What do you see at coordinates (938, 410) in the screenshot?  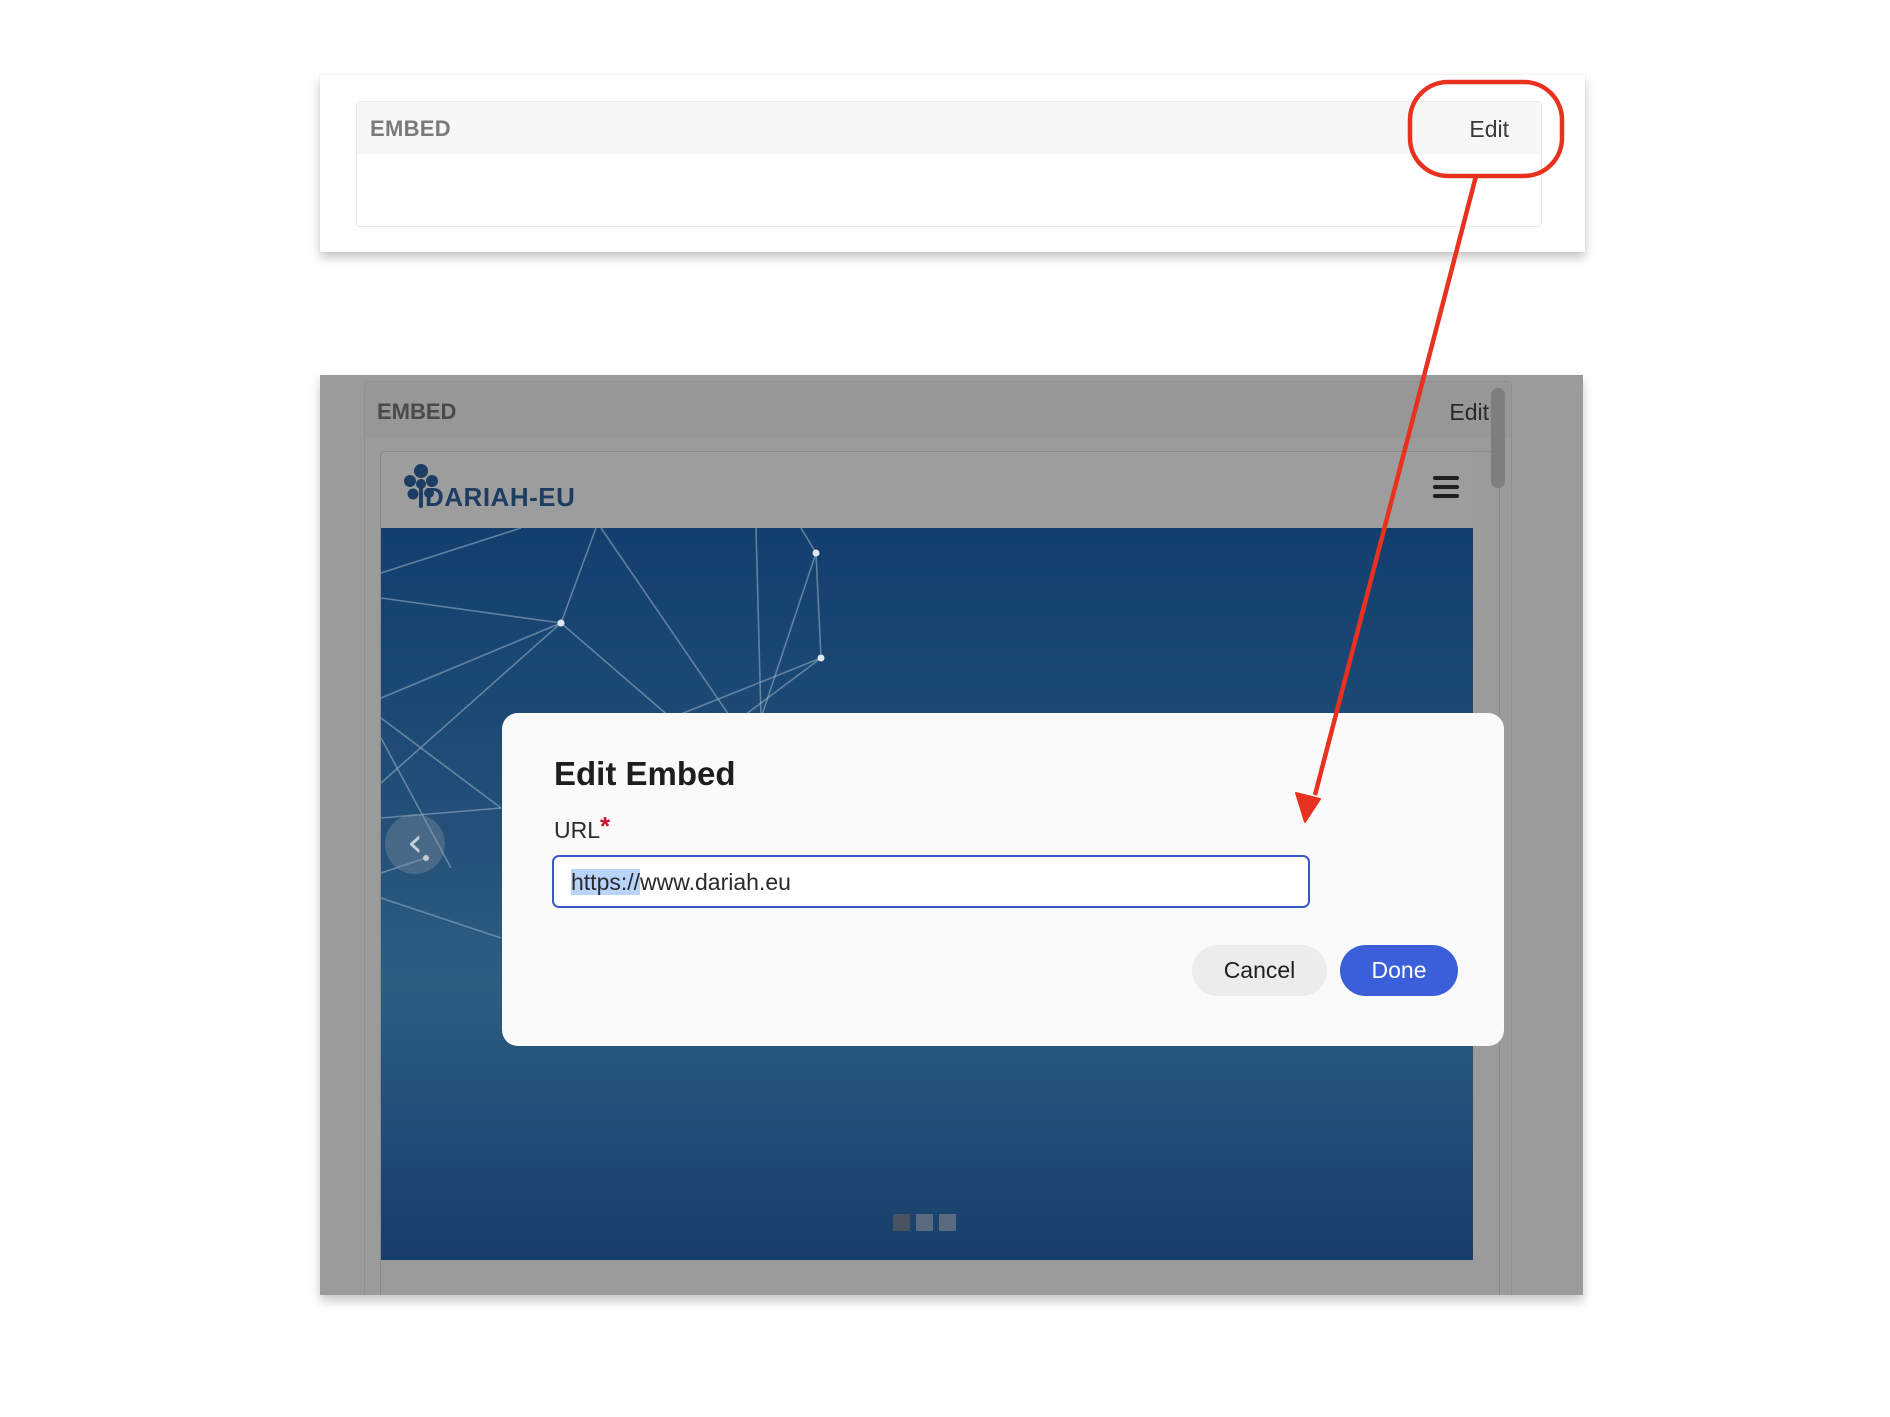 I see `embed-block-header-dimmed: EMBED Edit` at bounding box center [938, 410].